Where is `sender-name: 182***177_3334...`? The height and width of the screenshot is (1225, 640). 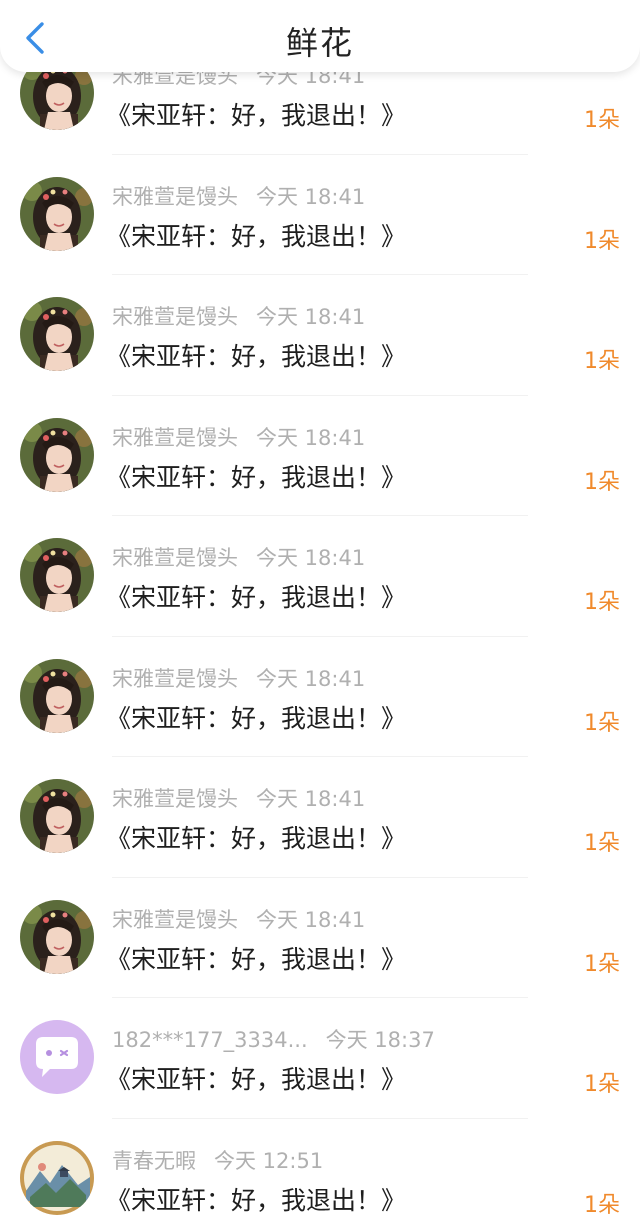 sender-name: 182***177_3334... is located at coordinates (210, 1040).